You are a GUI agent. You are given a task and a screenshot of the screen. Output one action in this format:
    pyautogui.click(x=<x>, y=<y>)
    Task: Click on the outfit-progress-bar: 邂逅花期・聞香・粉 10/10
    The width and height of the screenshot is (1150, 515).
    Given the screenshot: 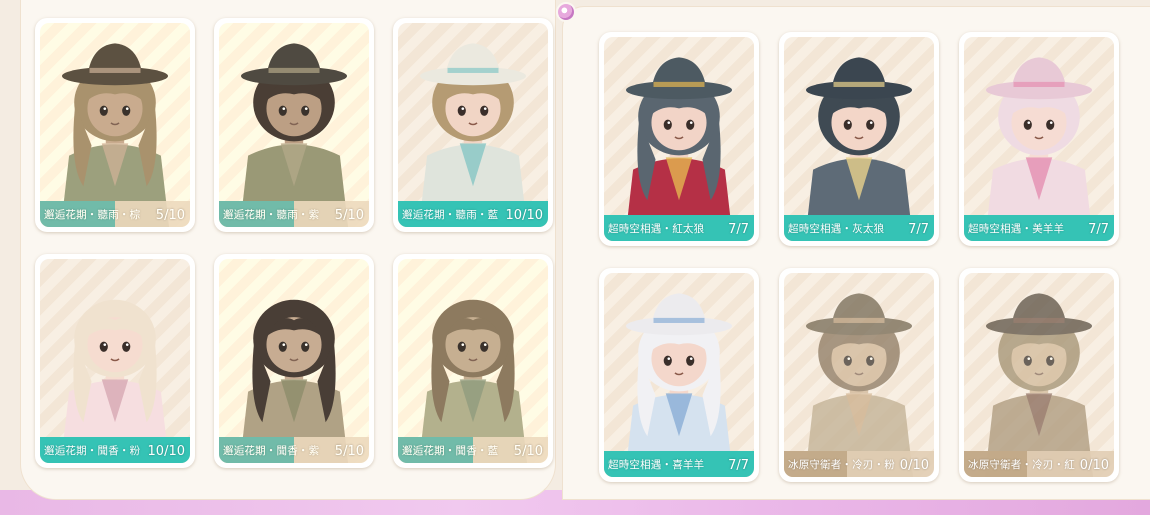 What is the action you would take?
    pyautogui.click(x=115, y=450)
    